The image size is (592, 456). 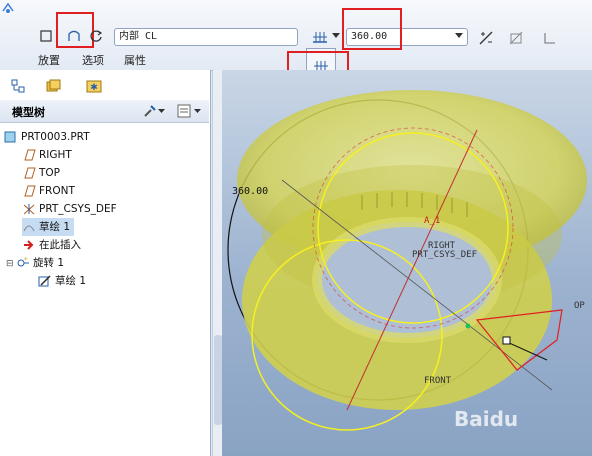 I want to click on folder-browser-tab-icon, so click(x=54, y=86).